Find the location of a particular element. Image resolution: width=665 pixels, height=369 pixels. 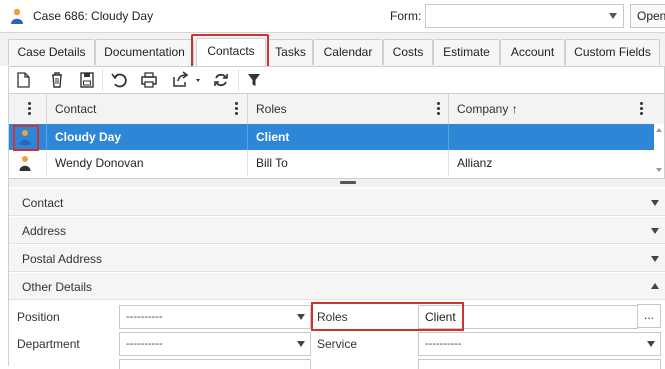

table-row: Cloudy Day Client is located at coordinates (331, 137).